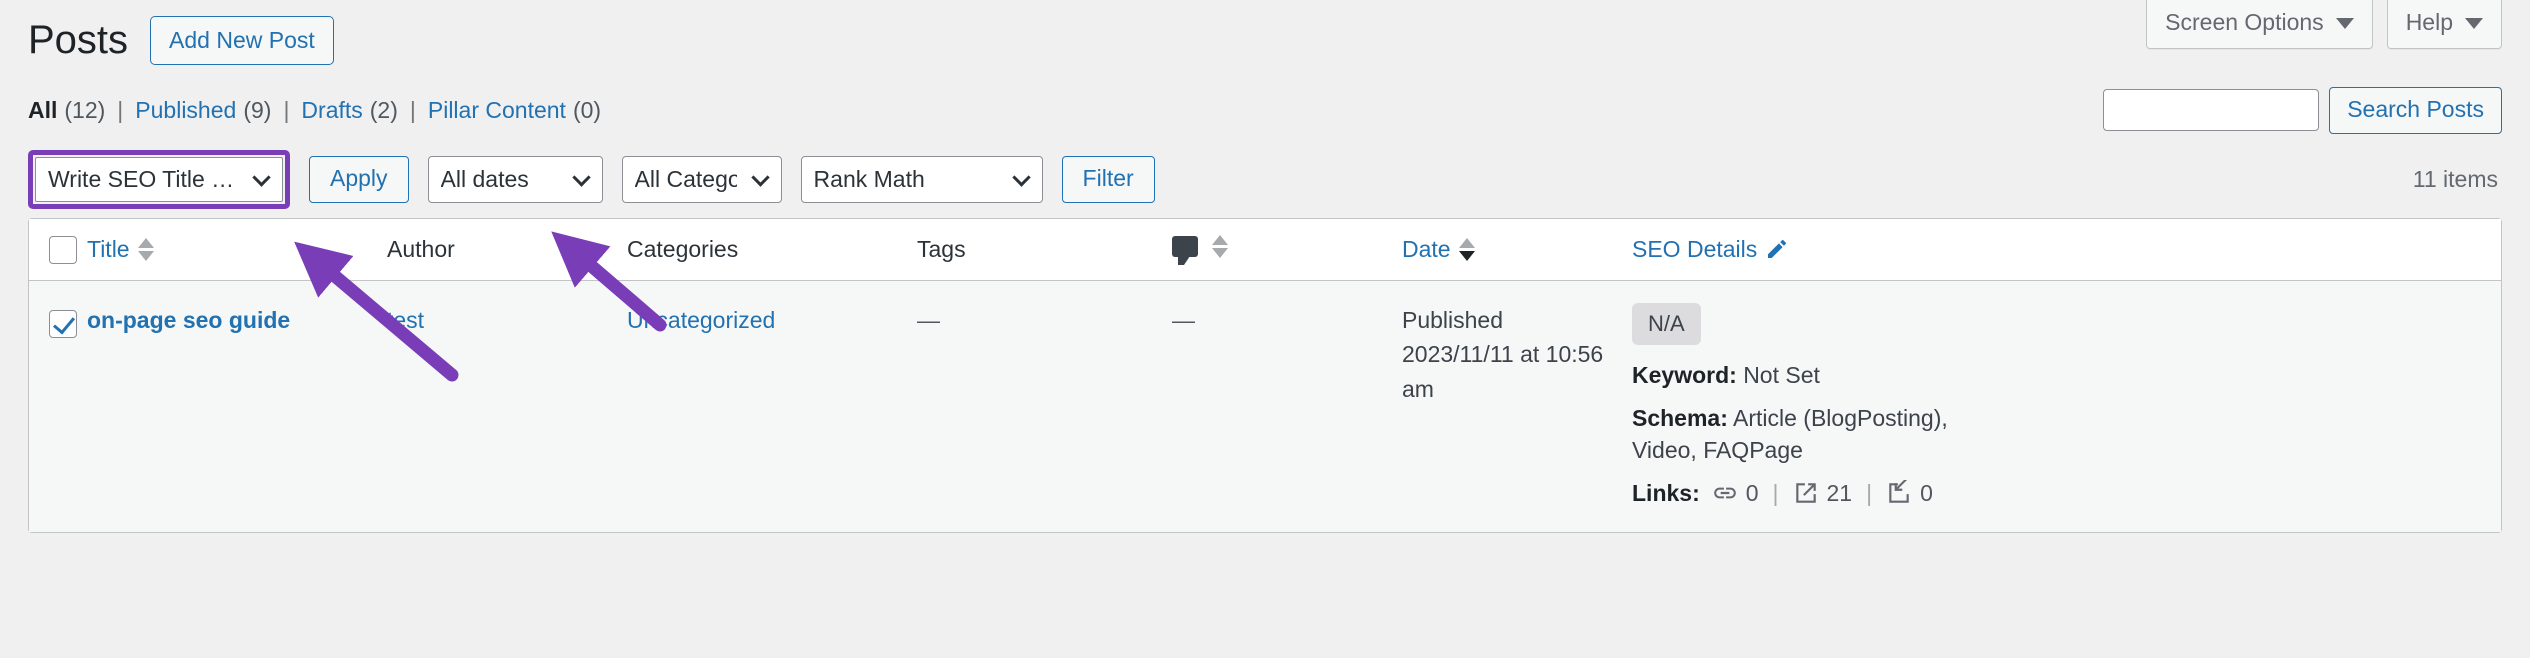 Image resolution: width=2530 pixels, height=658 pixels. What do you see at coordinates (1805, 493) in the screenshot?
I see `external-link-icon` at bounding box center [1805, 493].